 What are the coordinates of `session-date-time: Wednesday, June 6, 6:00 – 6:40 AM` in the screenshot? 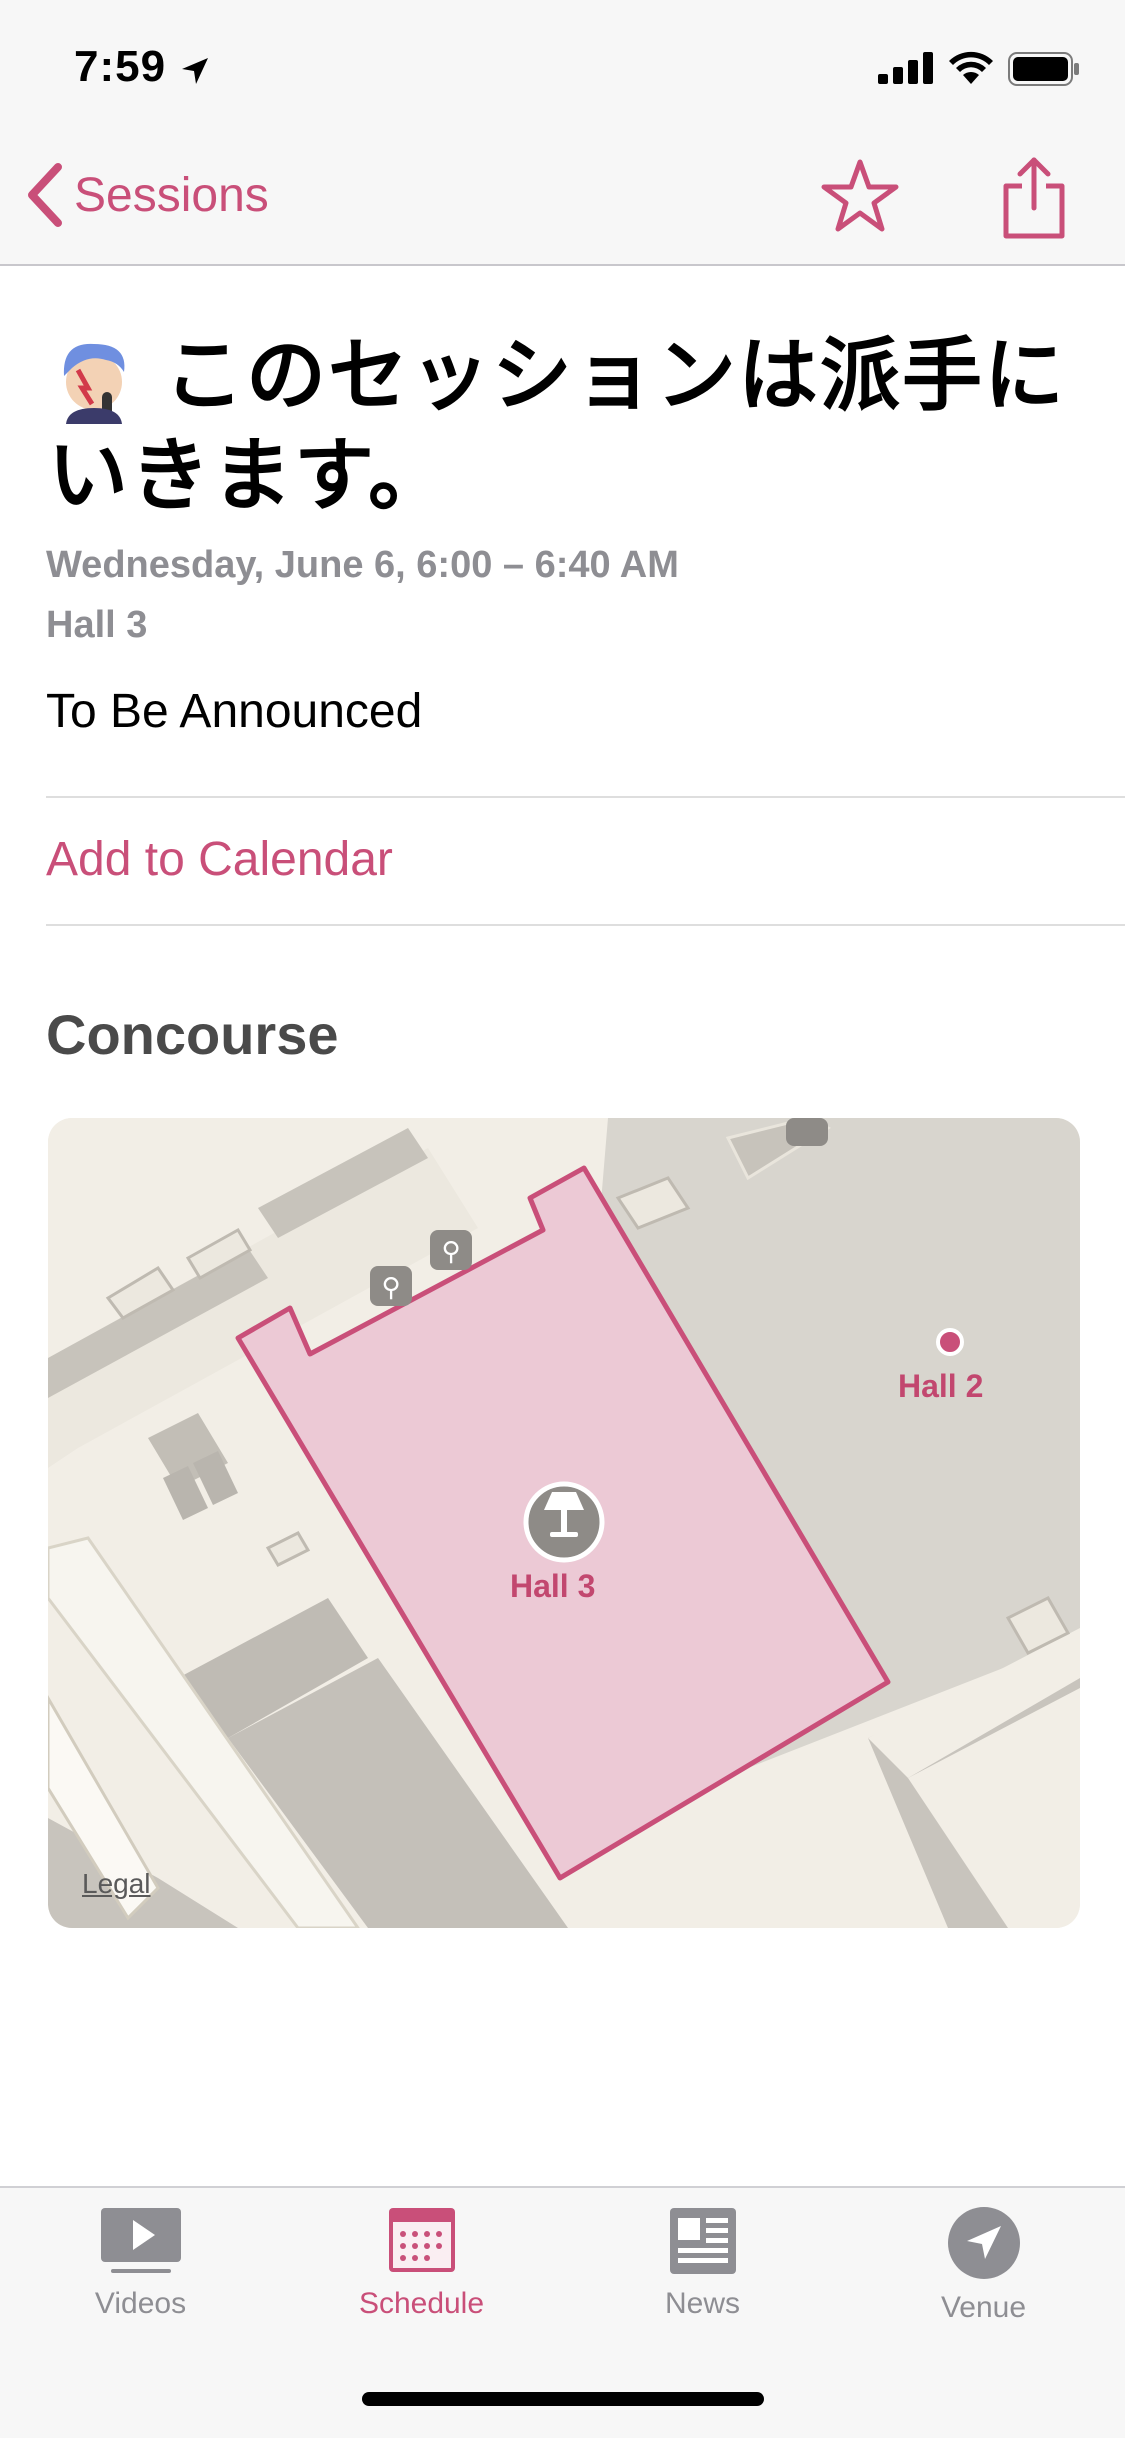 It's located at (362, 565).